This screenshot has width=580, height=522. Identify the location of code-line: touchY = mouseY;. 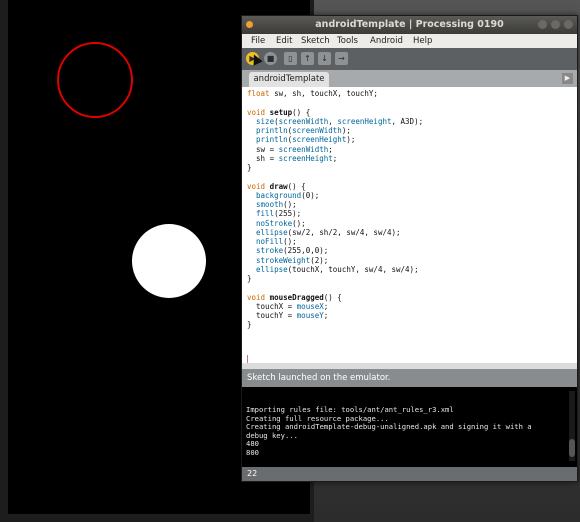
(288, 315).